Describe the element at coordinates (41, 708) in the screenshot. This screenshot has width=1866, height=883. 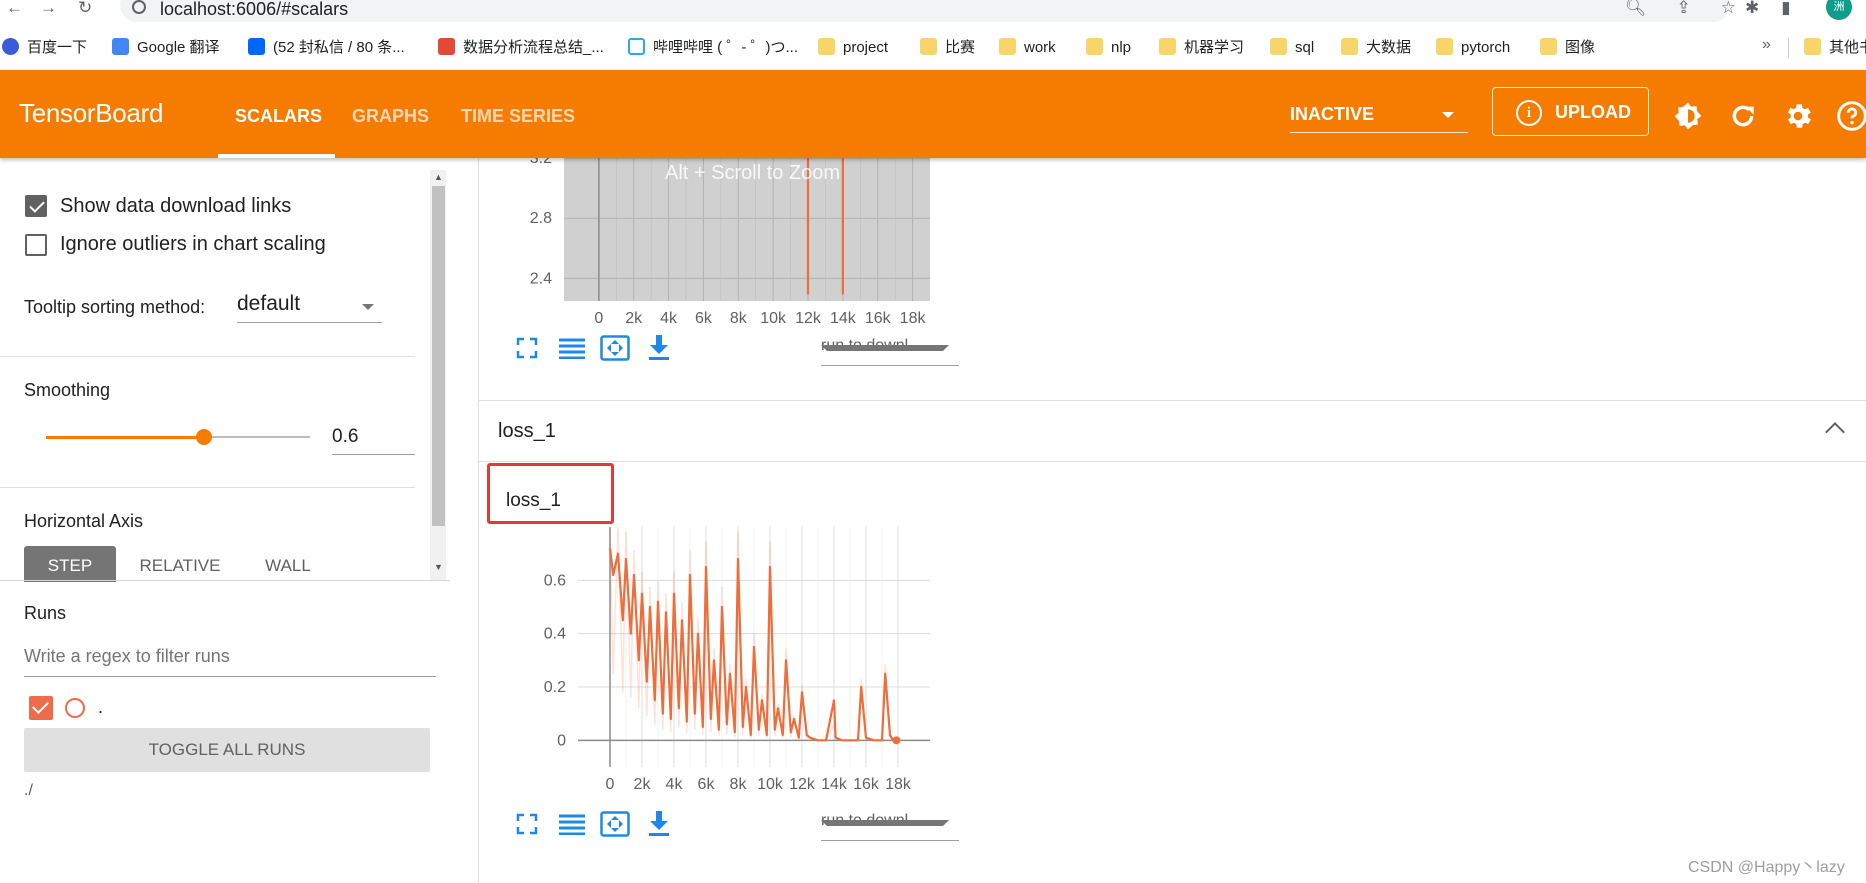
I see `run-checkbox` at that location.